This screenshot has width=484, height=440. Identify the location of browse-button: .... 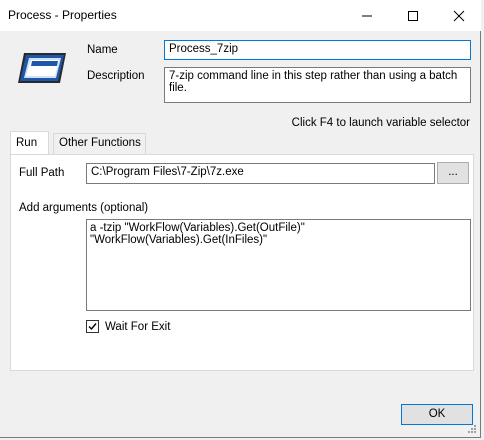
(453, 173).